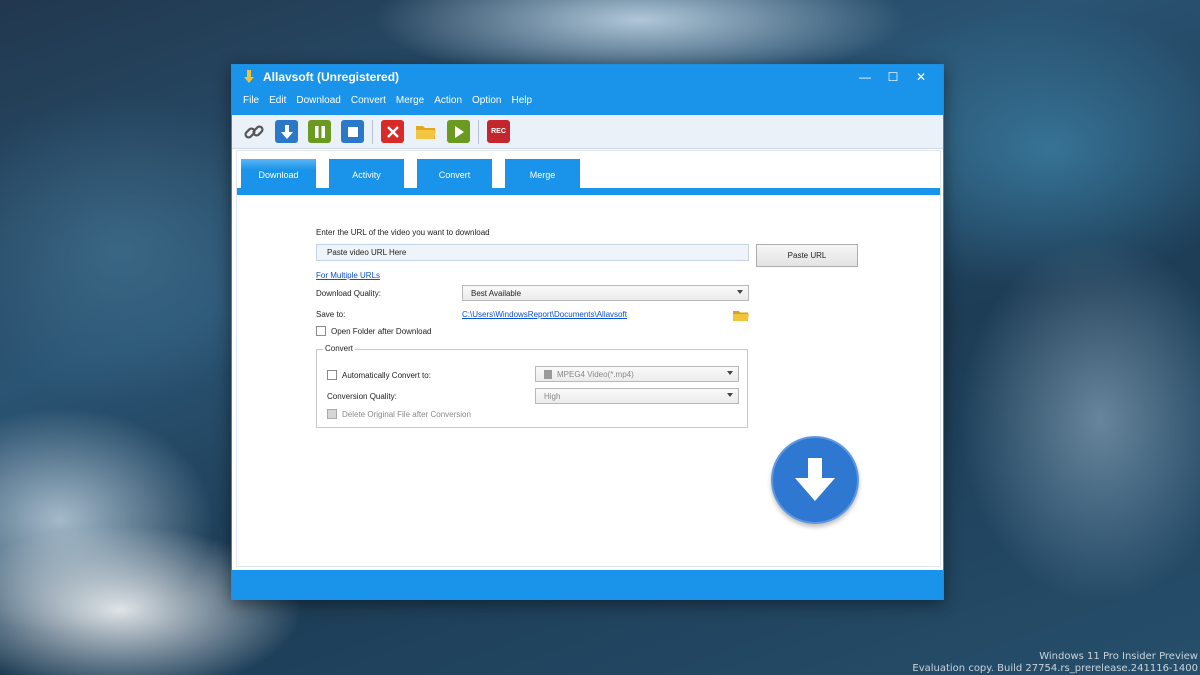  Describe the element at coordinates (362, 396) in the screenshot. I see `conversion-quality-label: Conversion Quality:` at that location.